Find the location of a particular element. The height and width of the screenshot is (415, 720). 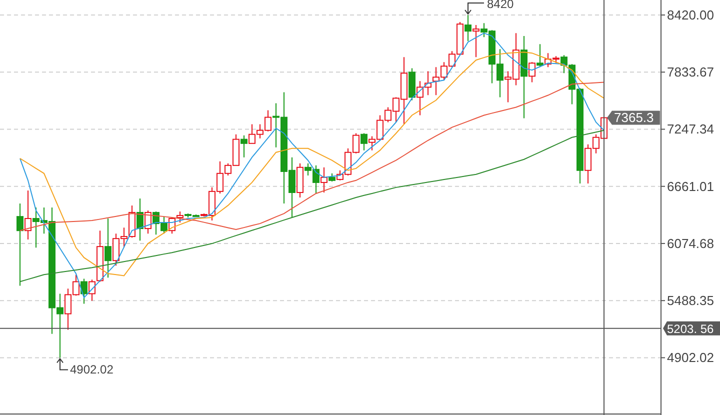

axis-tick-label: 7833.67 is located at coordinates (690, 72).